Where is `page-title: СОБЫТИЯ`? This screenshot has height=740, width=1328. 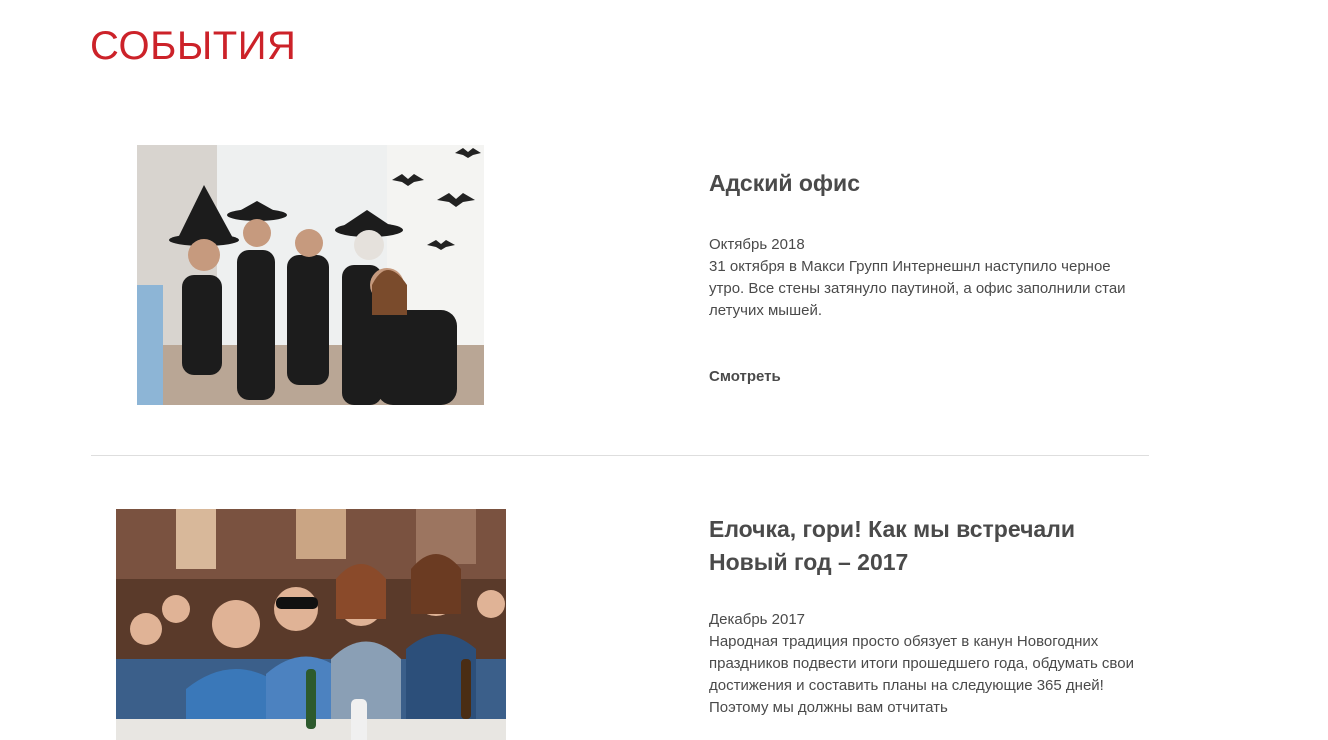 page-title: СОБЫТИЯ is located at coordinates (193, 46).